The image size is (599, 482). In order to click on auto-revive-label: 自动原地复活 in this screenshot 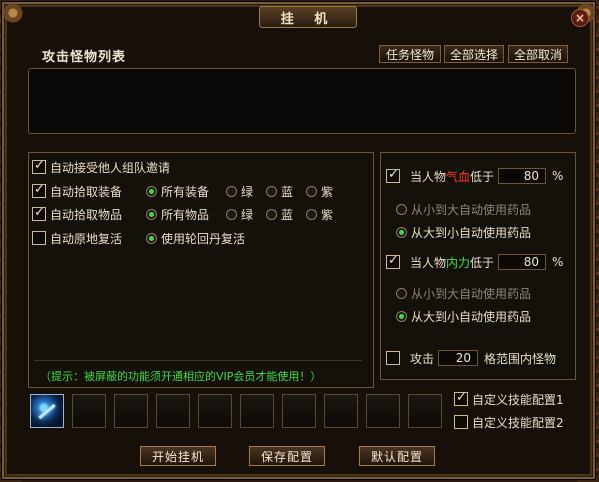, I will do `click(86, 238)`.